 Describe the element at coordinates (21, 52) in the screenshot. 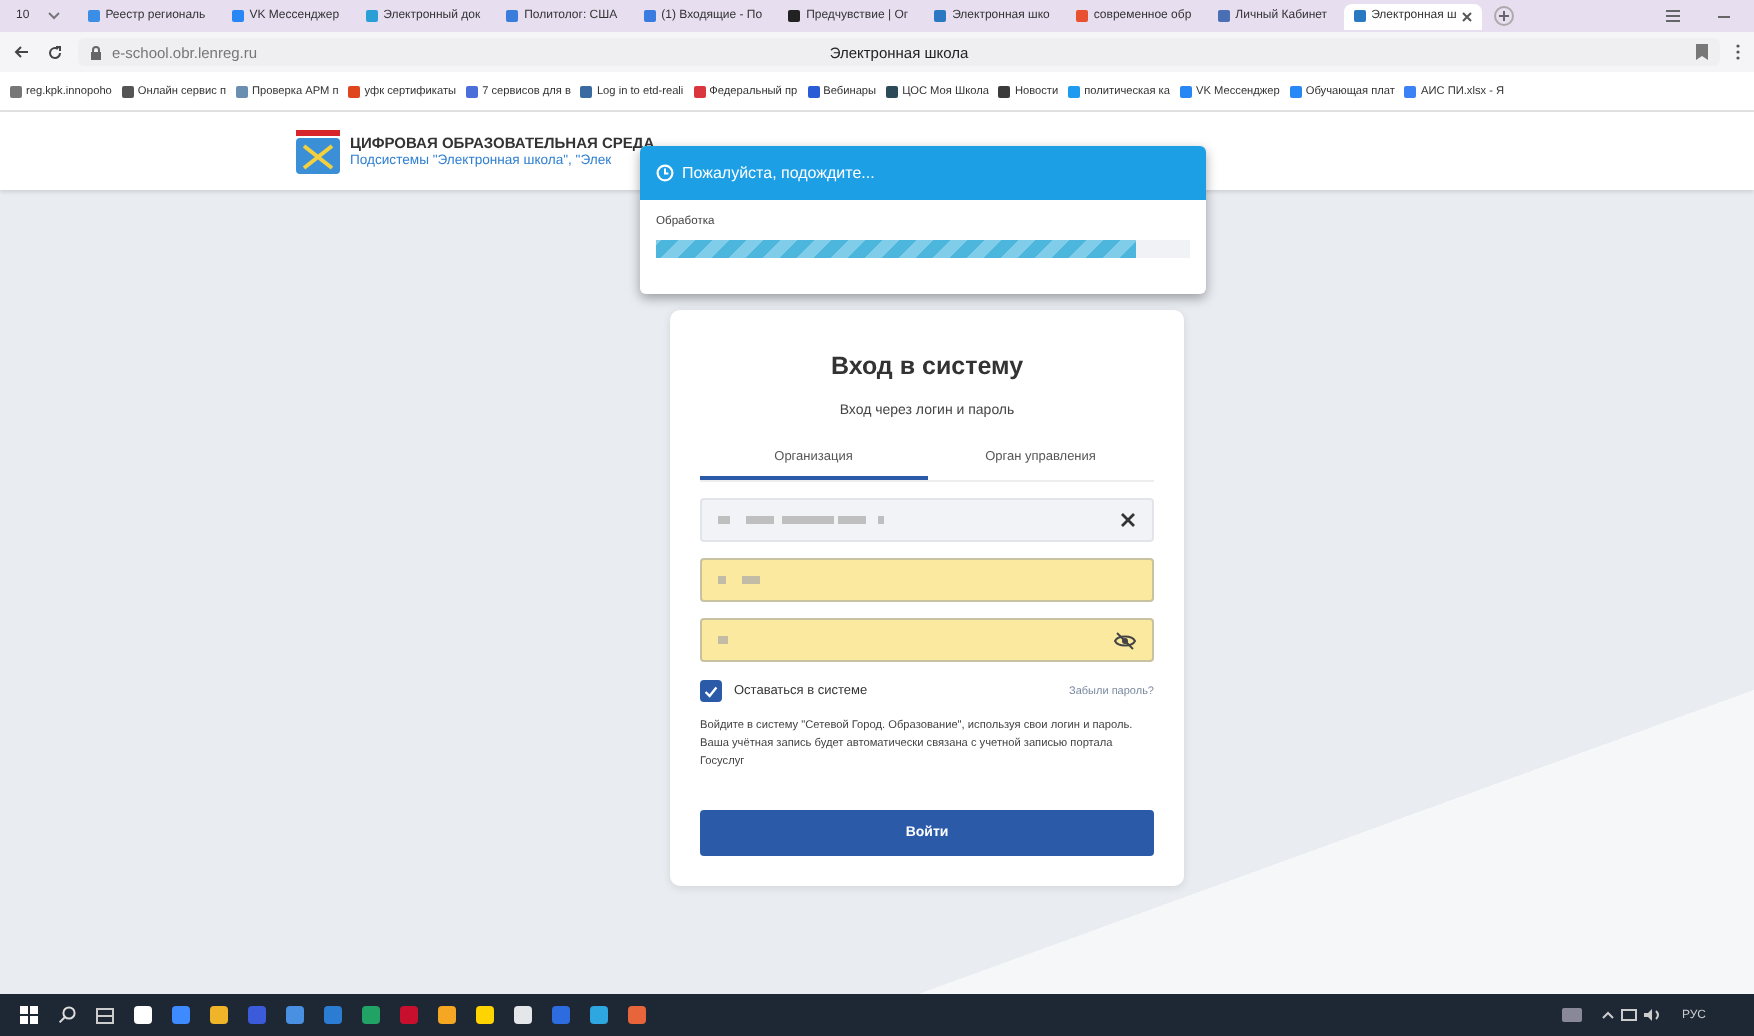

I see `back-icon` at that location.